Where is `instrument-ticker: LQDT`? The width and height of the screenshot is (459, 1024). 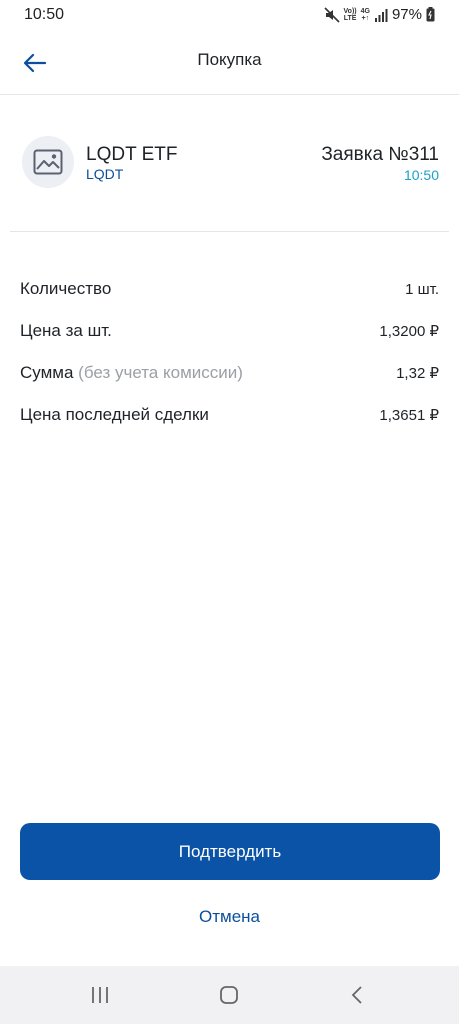 instrument-ticker: LQDT is located at coordinates (105, 174).